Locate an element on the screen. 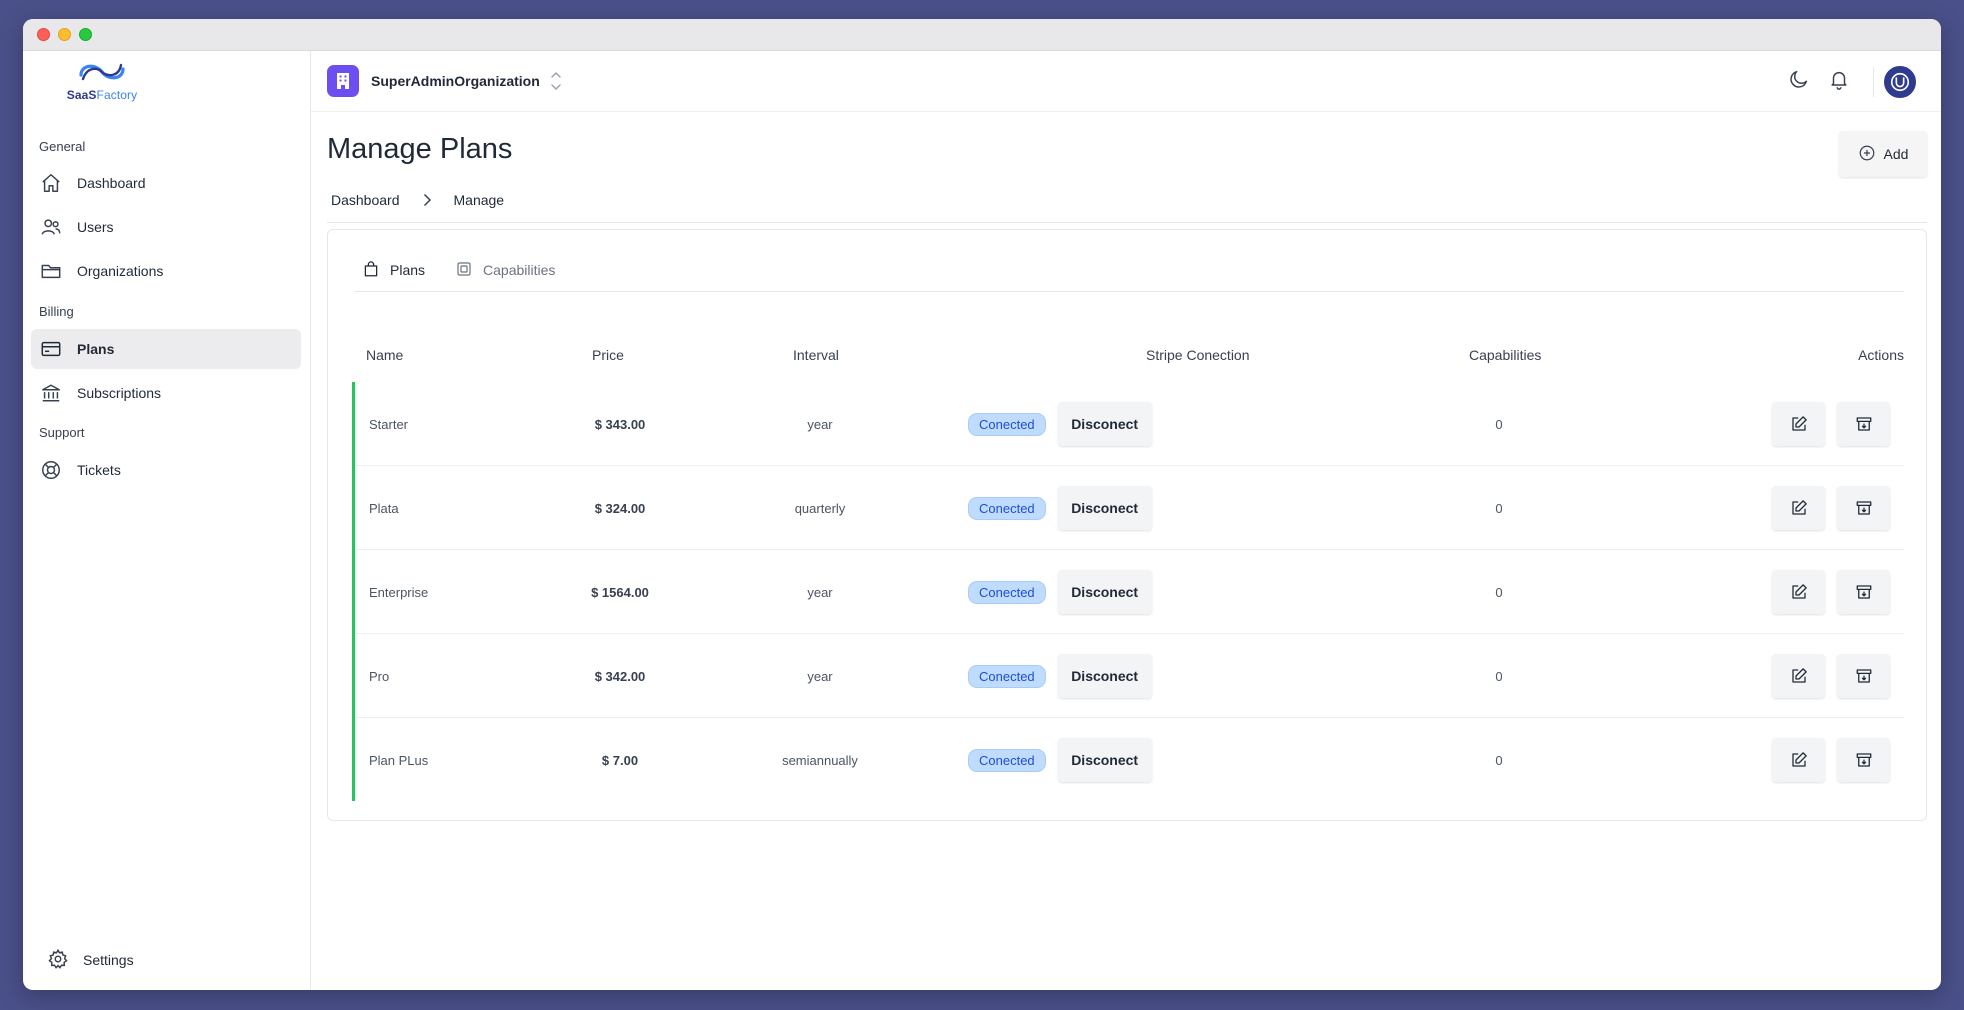 The image size is (1964, 1010). plan-price: $ 1564.00 is located at coordinates (620, 592).